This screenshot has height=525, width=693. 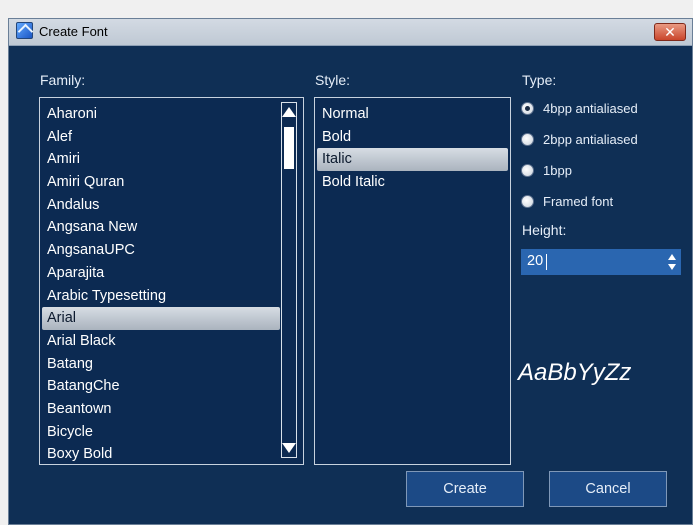 What do you see at coordinates (161, 114) in the screenshot?
I see `family-item: Aharoni` at bounding box center [161, 114].